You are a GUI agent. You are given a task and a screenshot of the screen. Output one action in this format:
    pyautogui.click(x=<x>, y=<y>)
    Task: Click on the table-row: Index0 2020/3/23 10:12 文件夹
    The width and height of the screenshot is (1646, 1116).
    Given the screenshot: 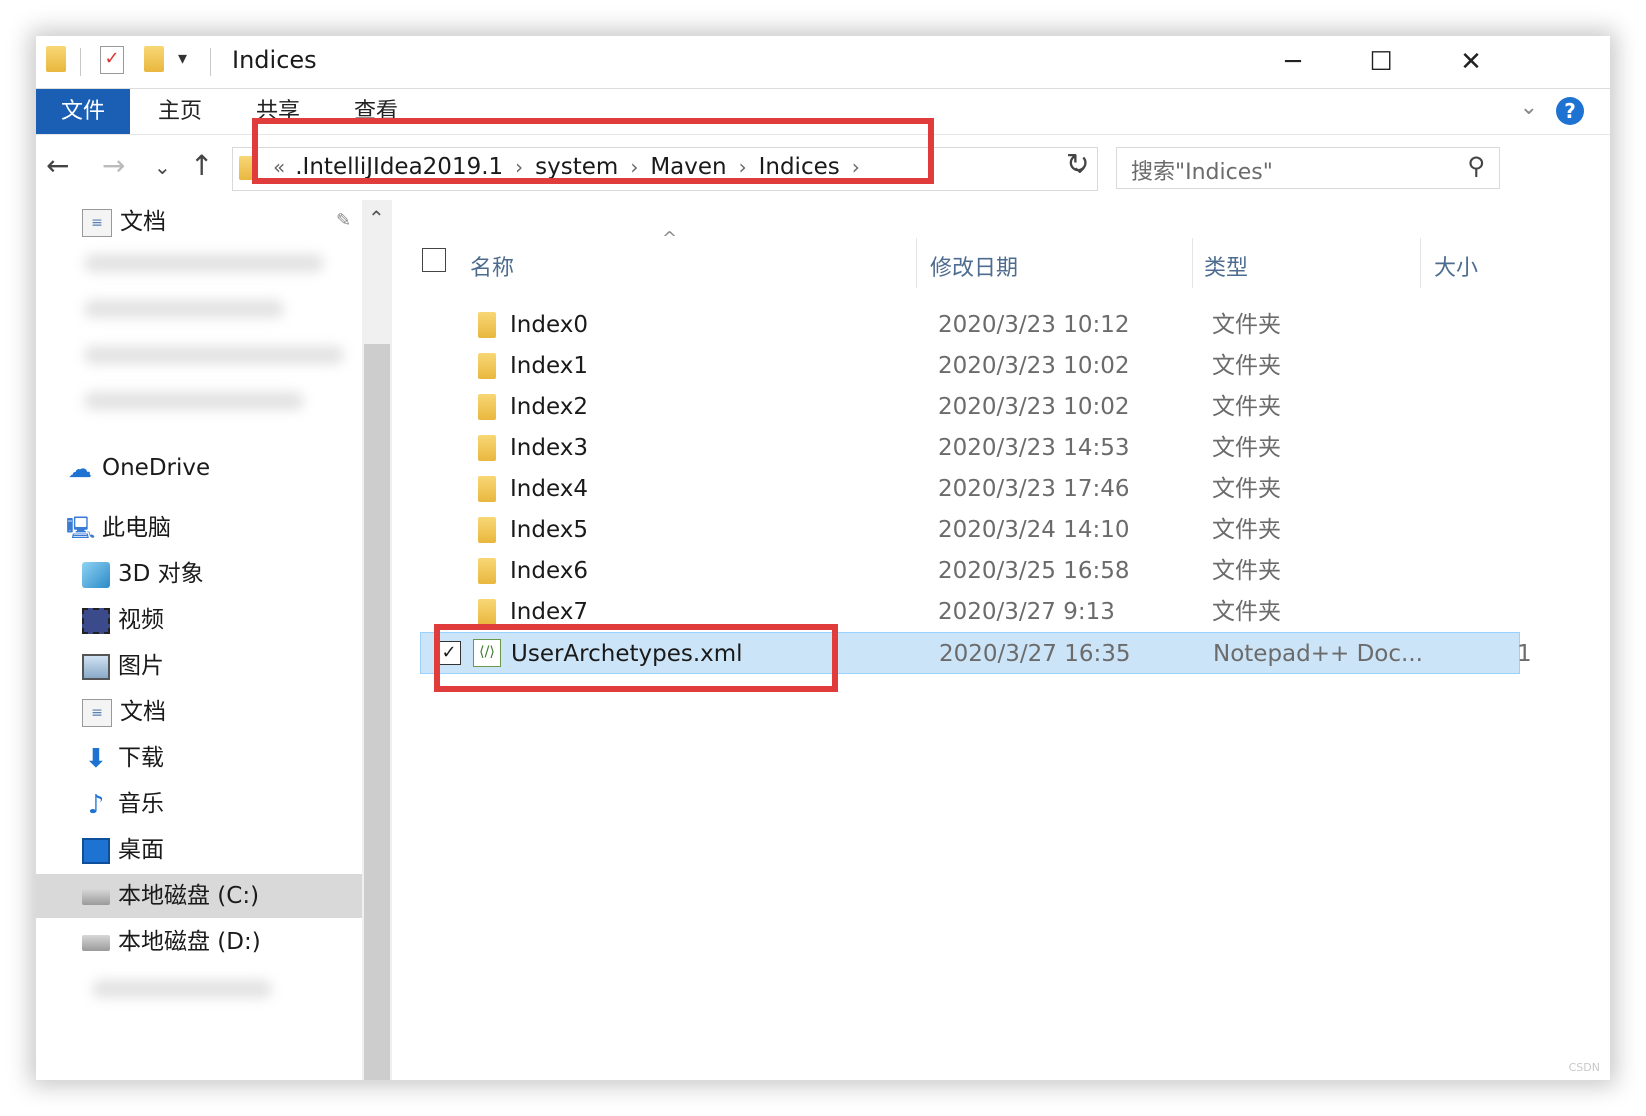 What is the action you would take?
    pyautogui.click(x=970, y=325)
    